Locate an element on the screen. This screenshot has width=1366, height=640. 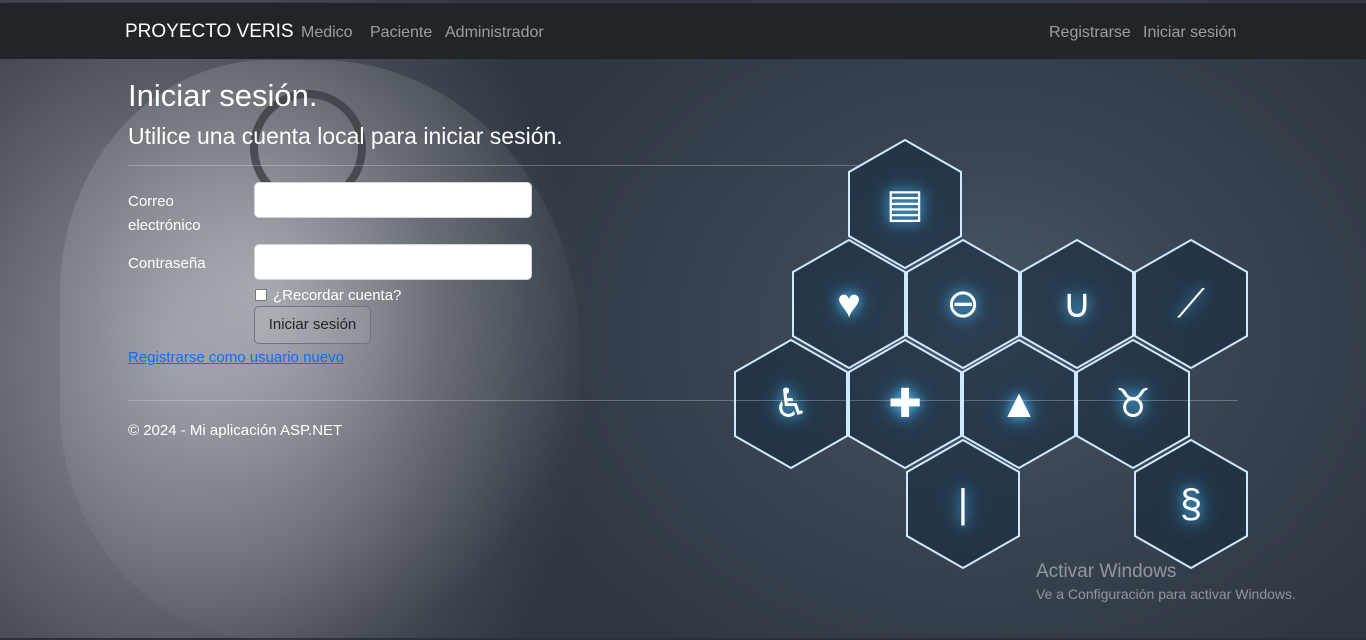
nav-link-paciente: Paciente is located at coordinates (401, 33).